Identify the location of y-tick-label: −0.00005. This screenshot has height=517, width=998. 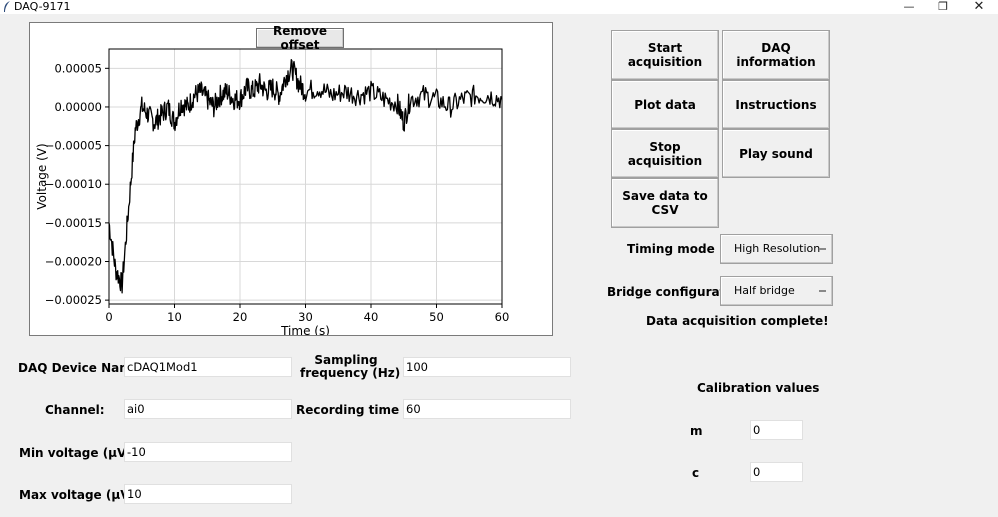
(73, 146).